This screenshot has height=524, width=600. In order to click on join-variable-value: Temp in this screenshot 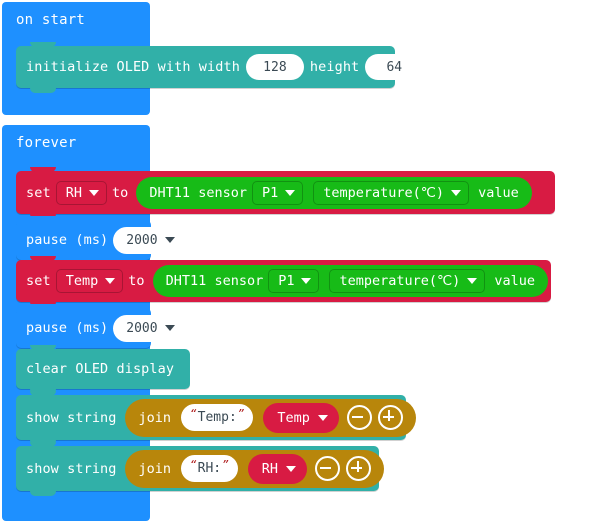, I will do `click(293, 417)`.